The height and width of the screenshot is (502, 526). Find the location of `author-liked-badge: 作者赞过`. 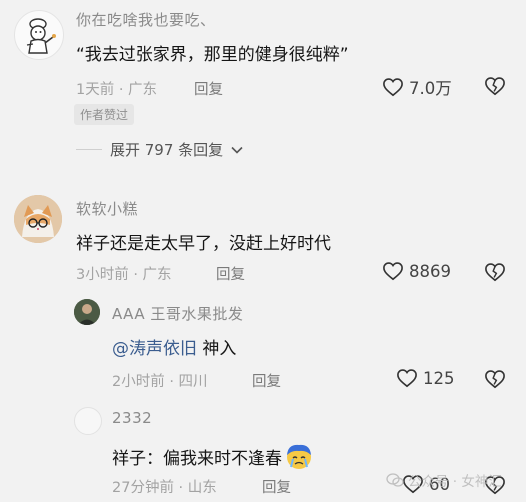

author-liked-badge: 作者赞过 is located at coordinates (104, 114).